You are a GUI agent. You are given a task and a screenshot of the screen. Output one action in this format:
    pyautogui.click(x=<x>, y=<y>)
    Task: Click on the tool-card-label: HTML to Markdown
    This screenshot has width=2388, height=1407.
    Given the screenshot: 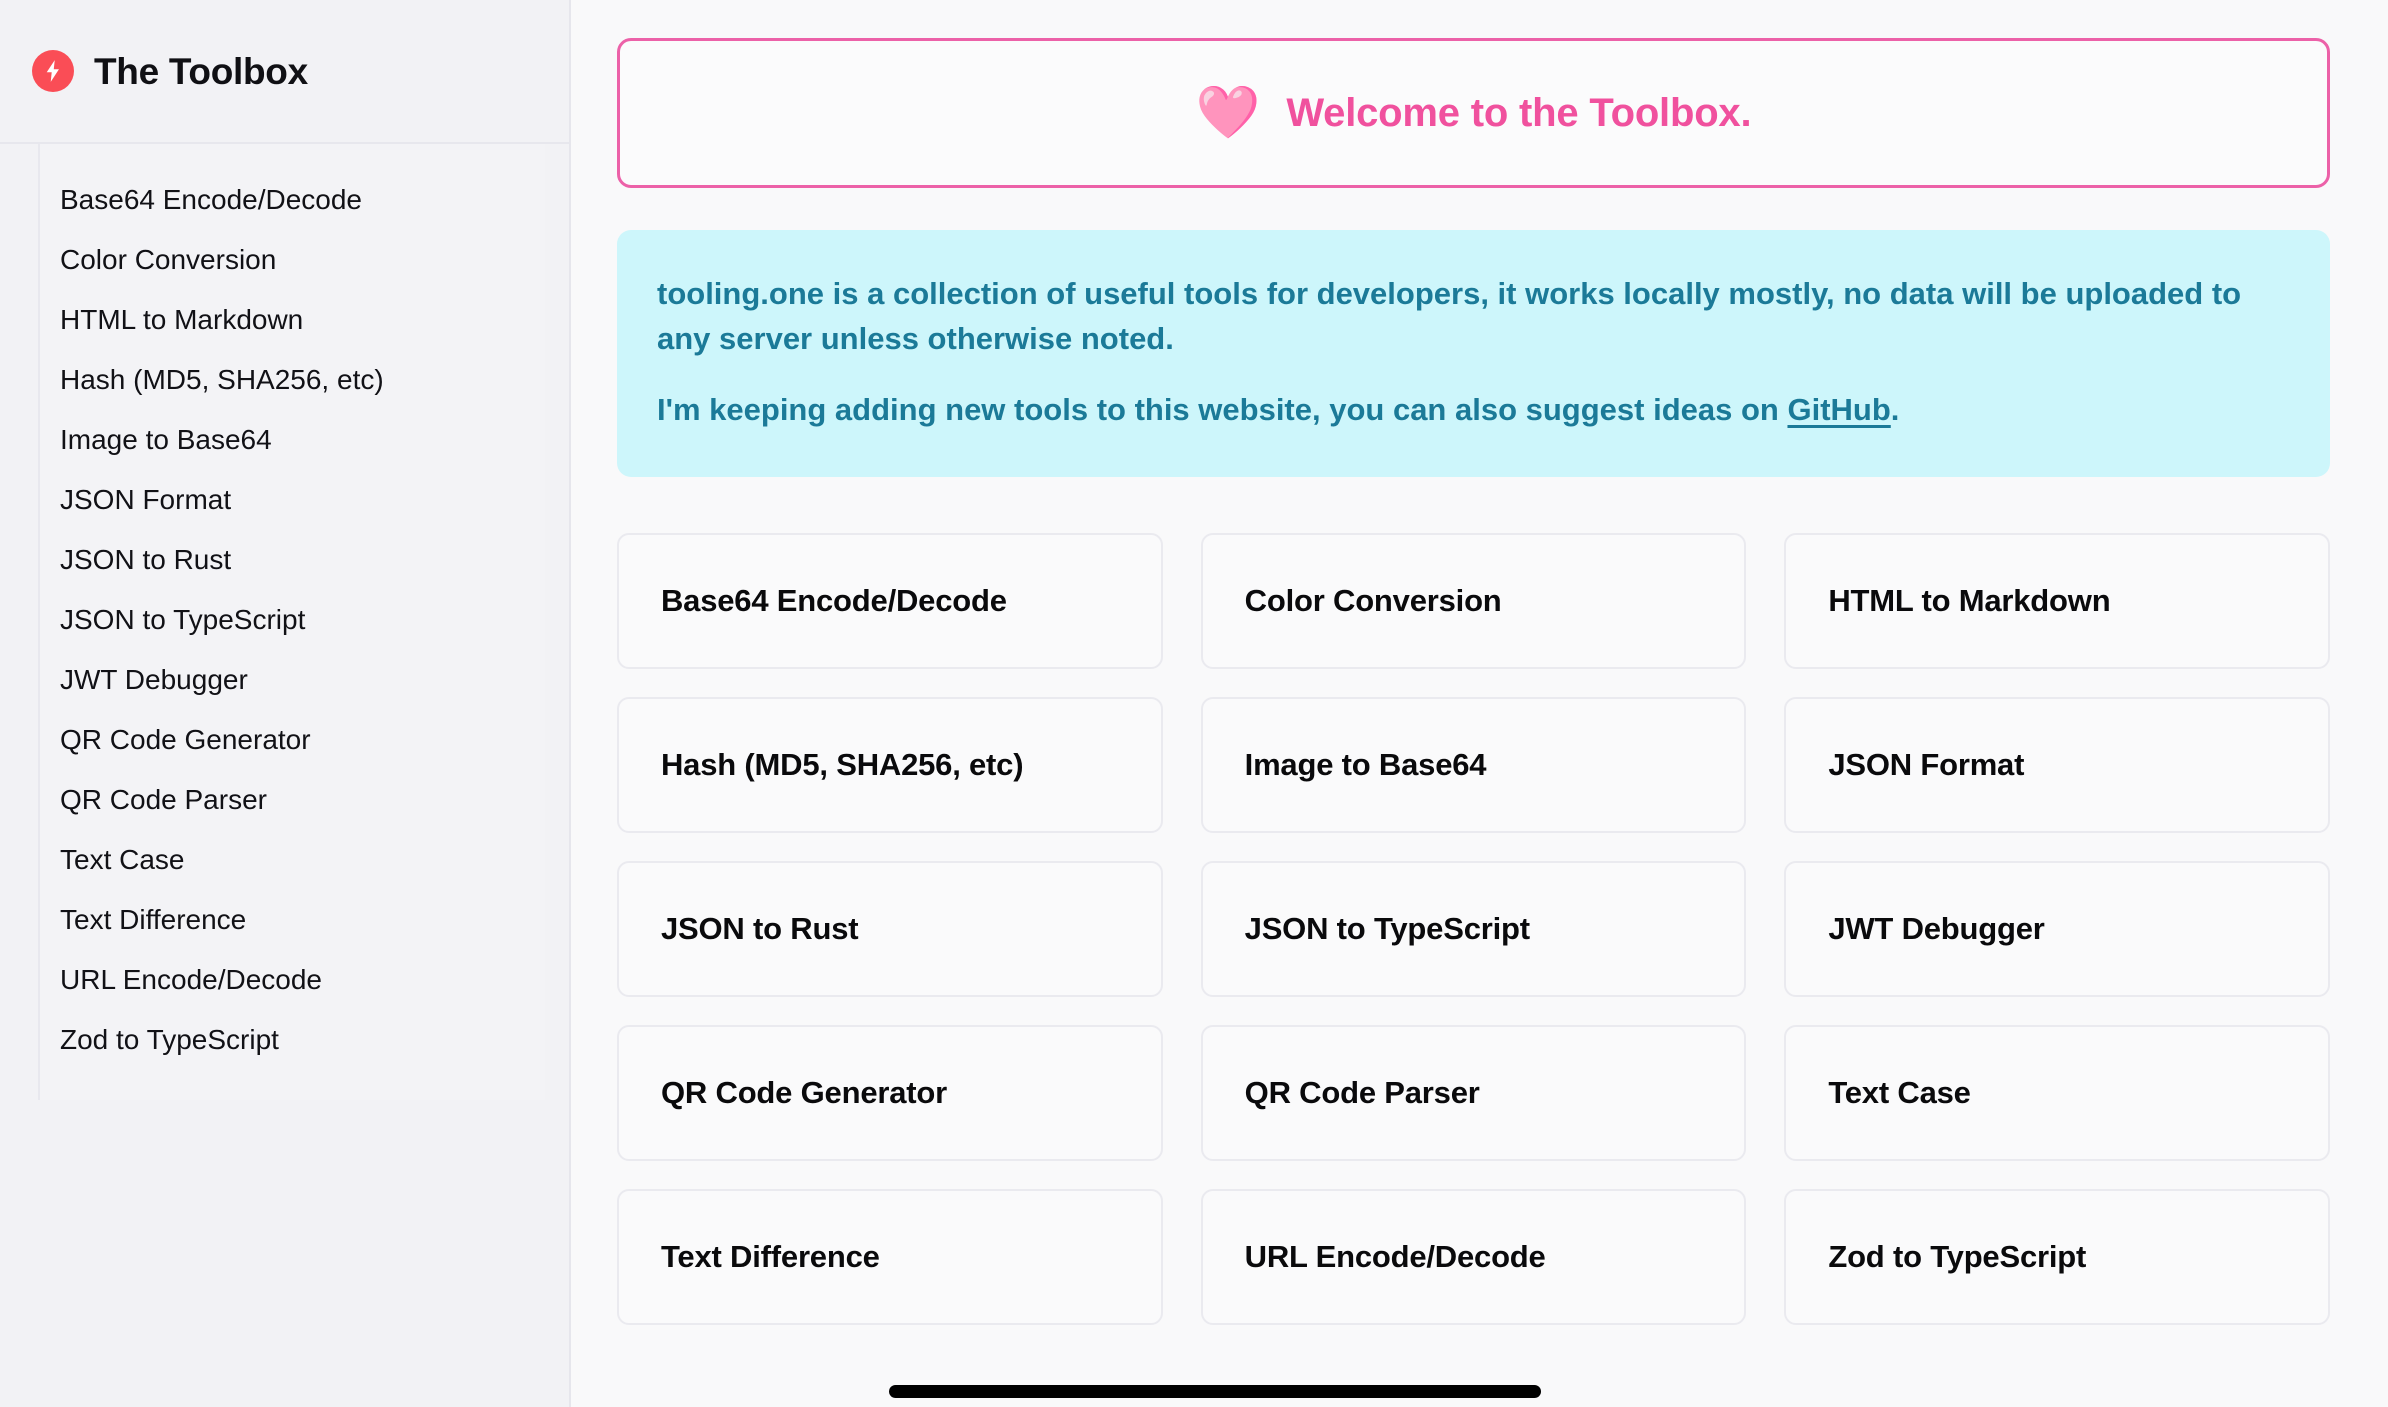 What is the action you would take?
    pyautogui.click(x=1969, y=601)
    